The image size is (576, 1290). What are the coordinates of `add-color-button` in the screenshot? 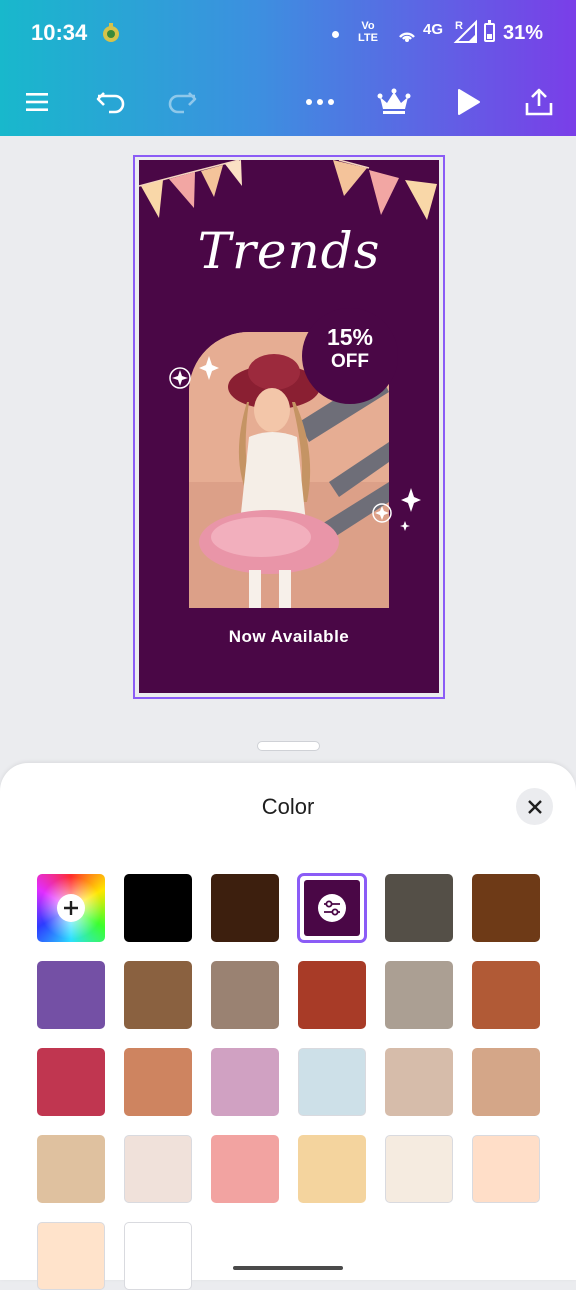 It's located at (71, 908).